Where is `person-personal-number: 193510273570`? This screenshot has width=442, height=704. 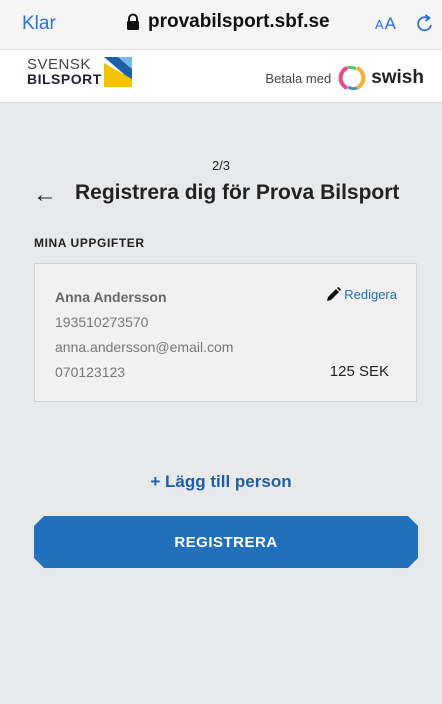
person-personal-number: 193510273570 is located at coordinates (102, 322).